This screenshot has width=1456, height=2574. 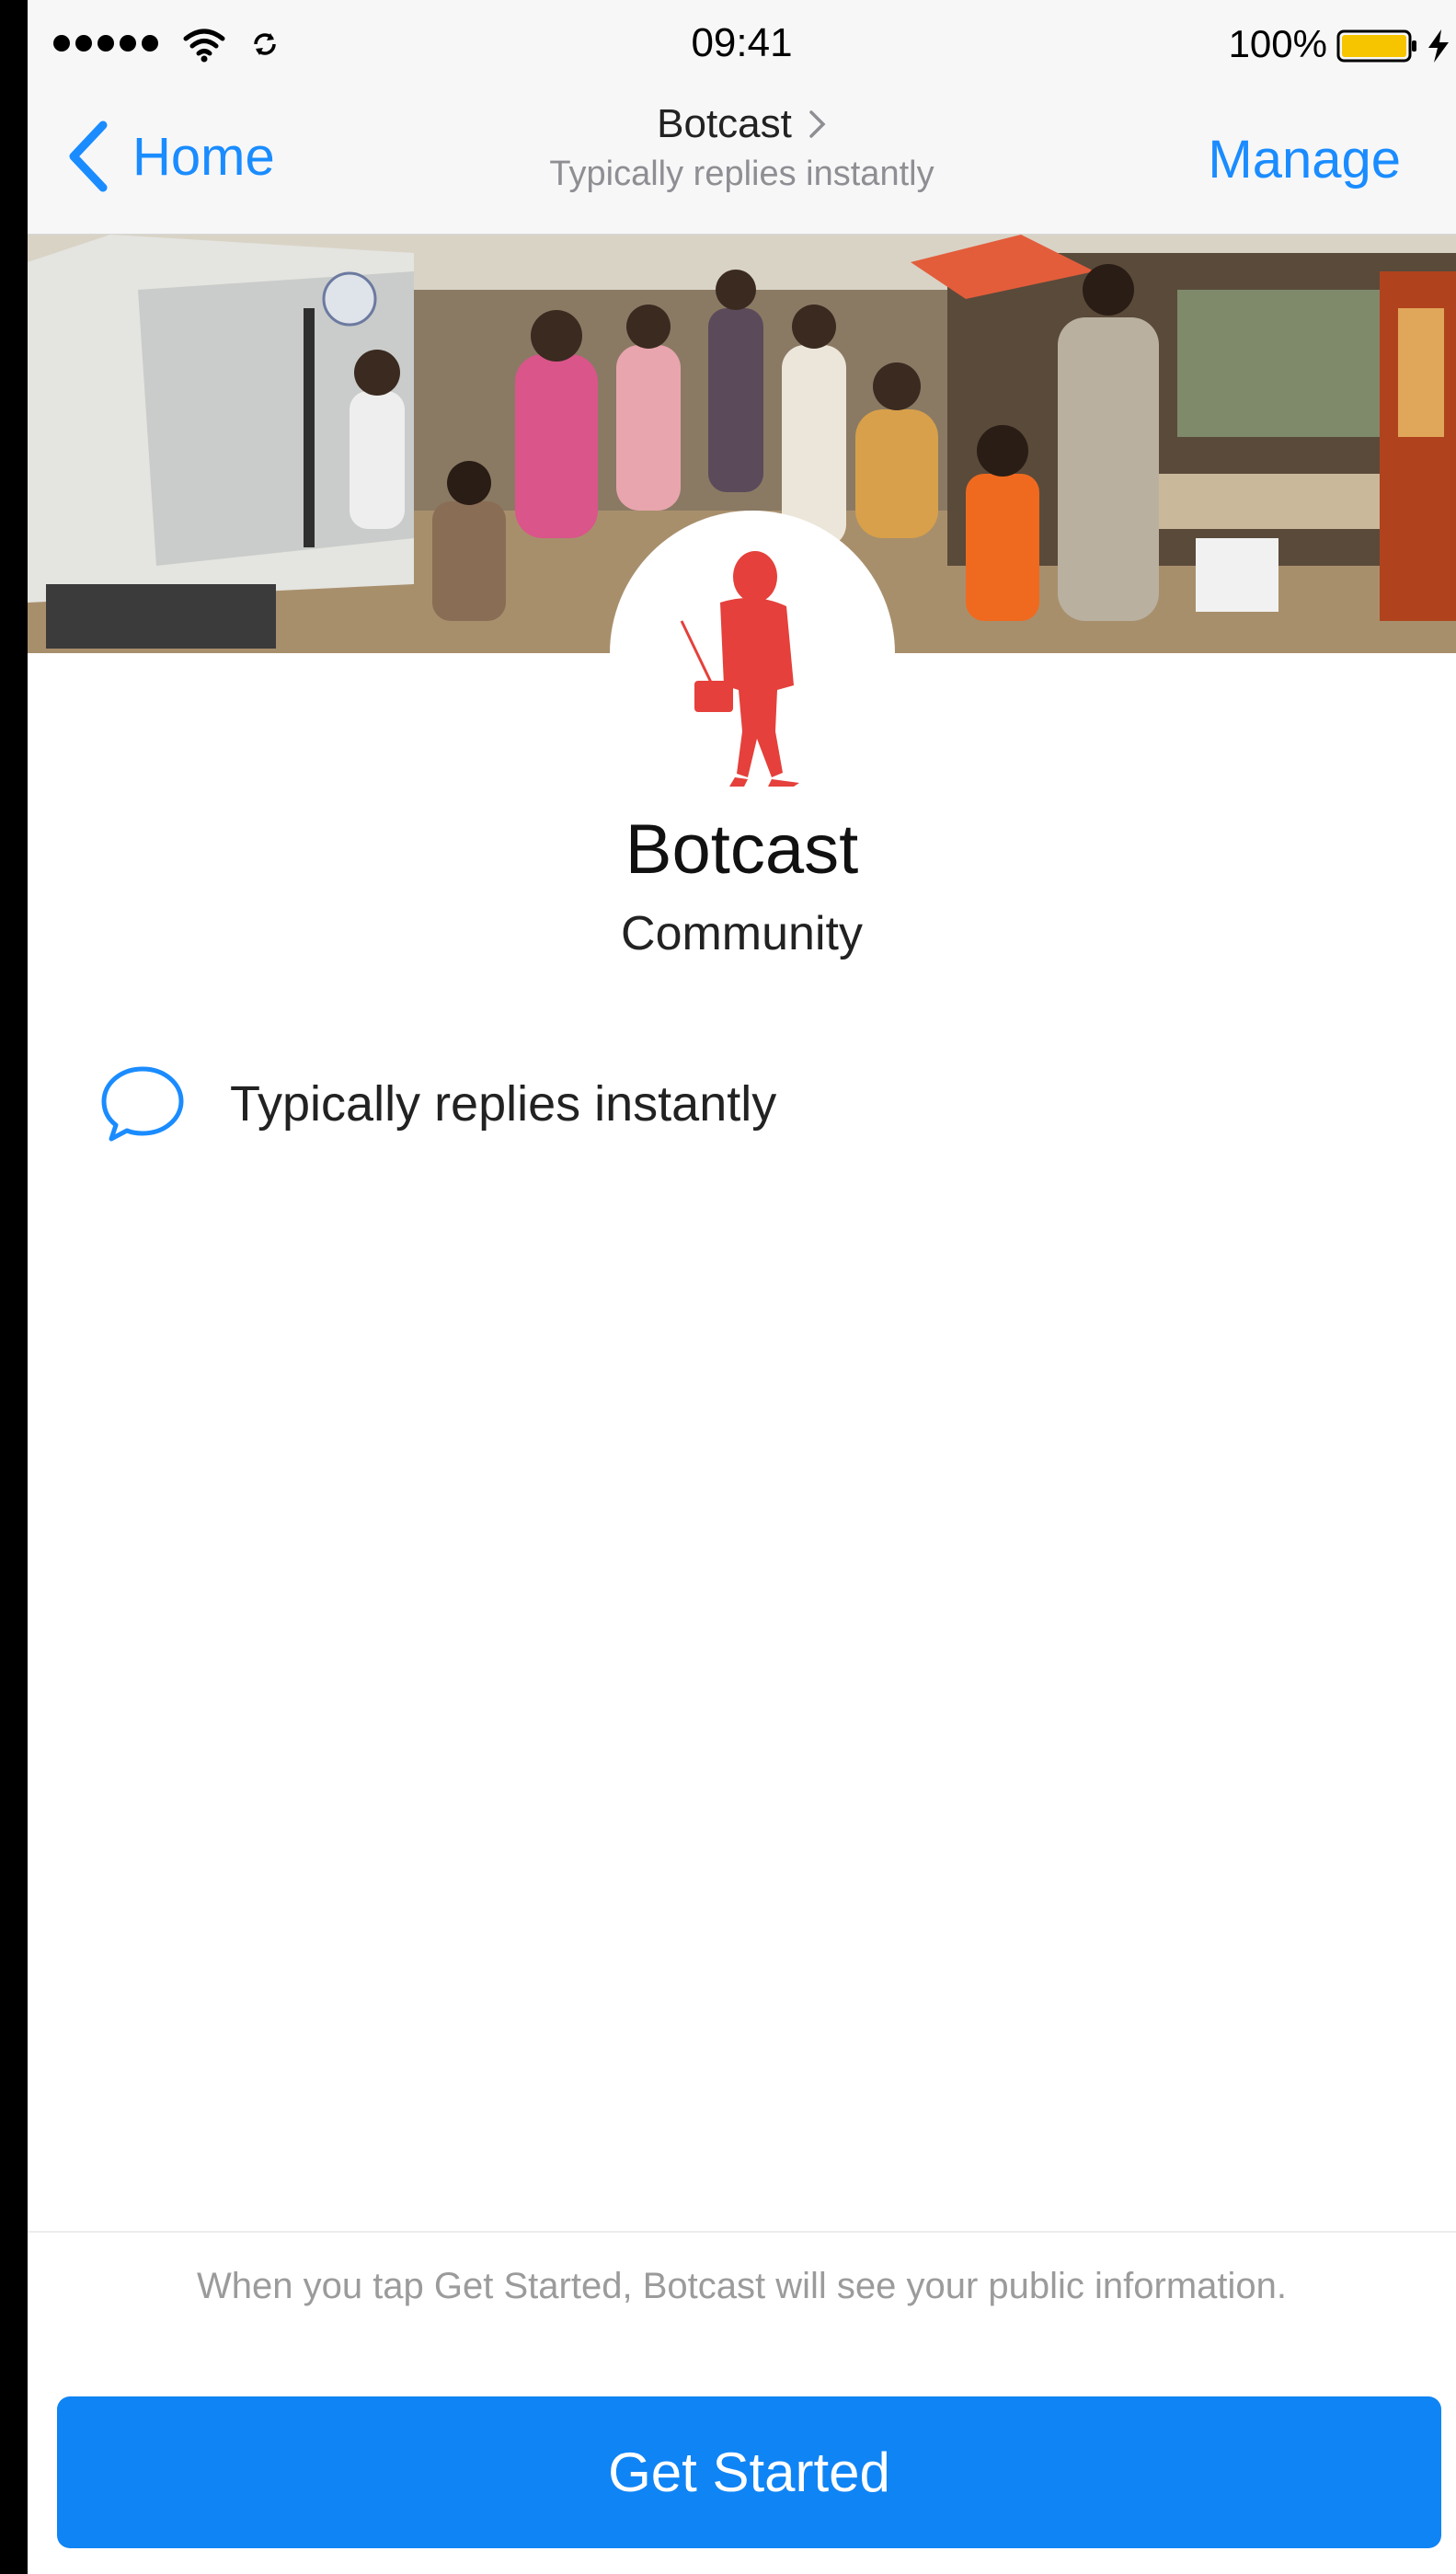 I want to click on manage-button: Manage, so click(x=1304, y=160).